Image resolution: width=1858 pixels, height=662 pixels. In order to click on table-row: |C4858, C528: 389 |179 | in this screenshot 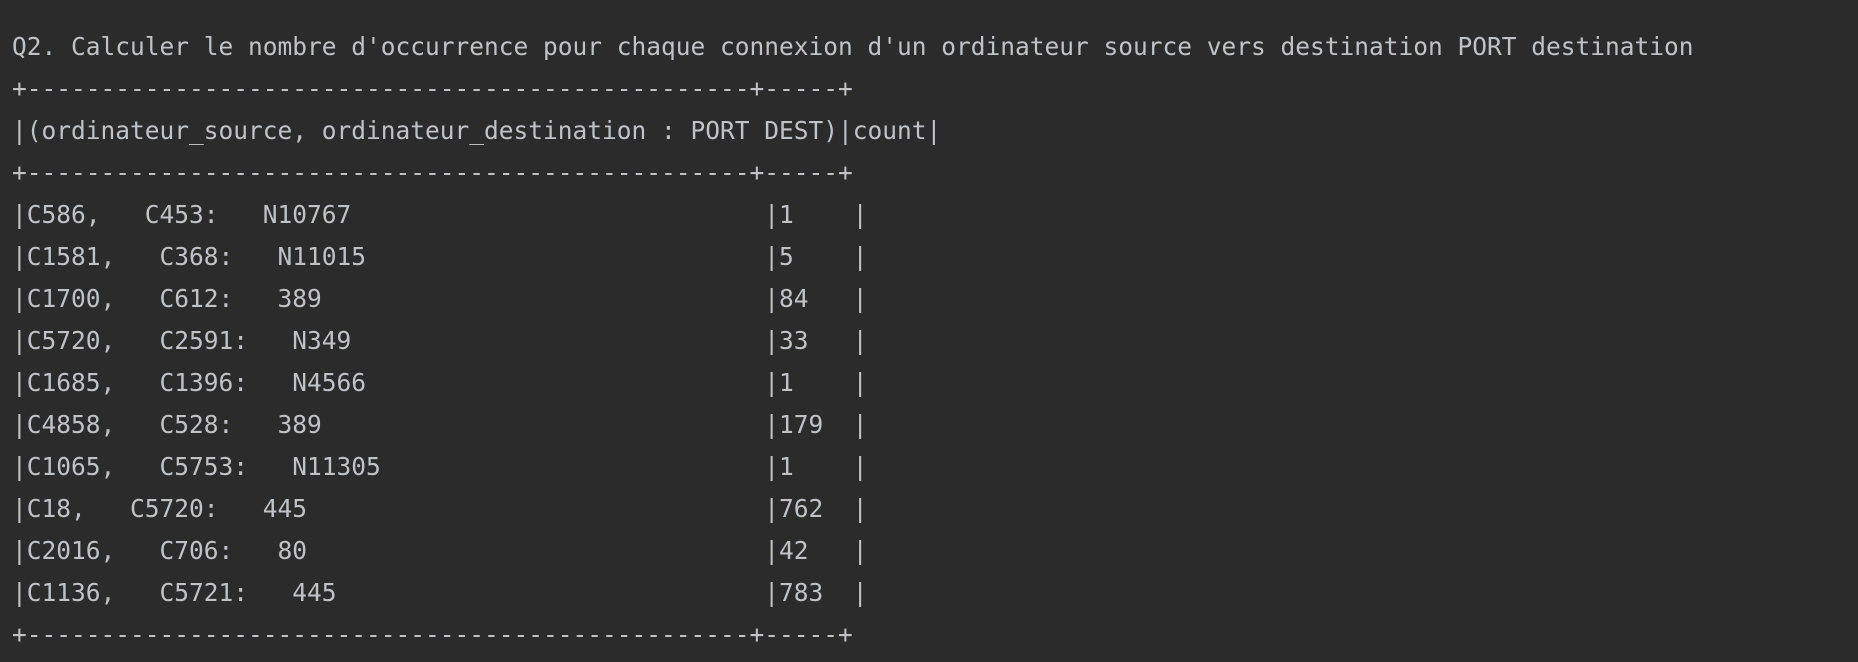, I will do `click(440, 424)`.